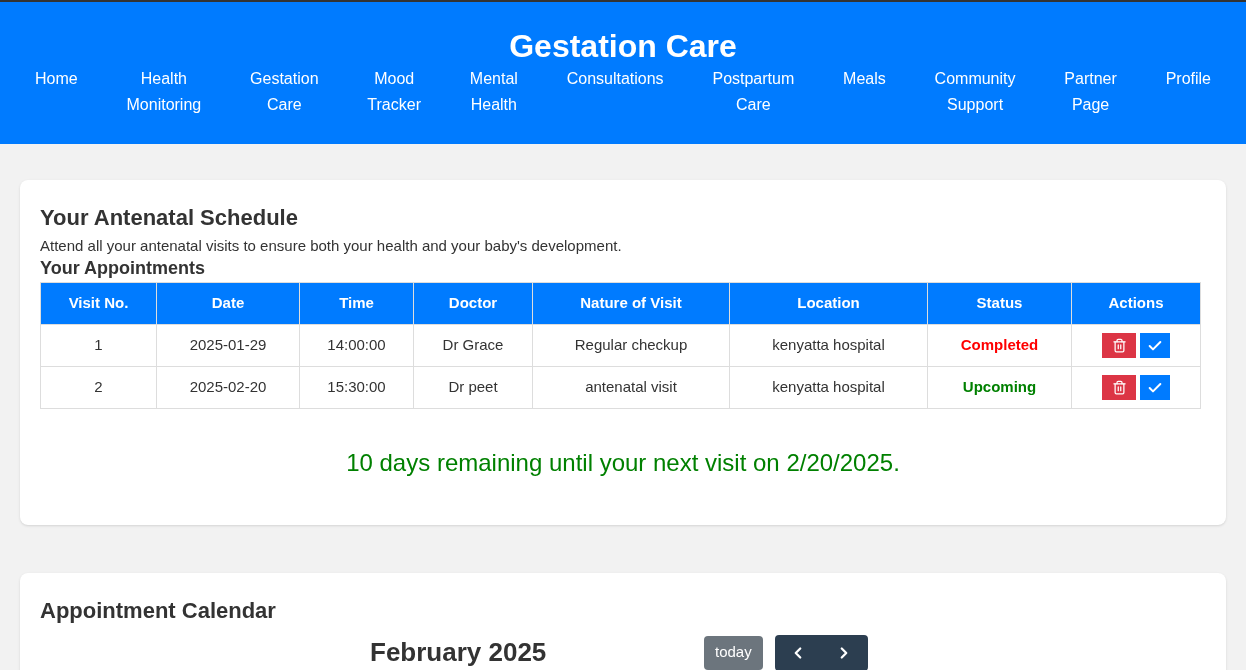 The width and height of the screenshot is (1246, 670). Describe the element at coordinates (999, 303) in the screenshot. I see `column-header: Status` at that location.